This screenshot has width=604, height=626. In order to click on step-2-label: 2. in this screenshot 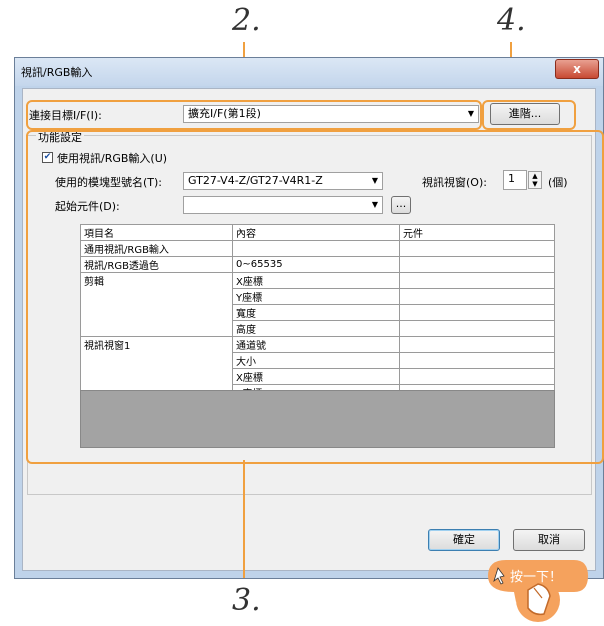, I will do `click(246, 20)`.